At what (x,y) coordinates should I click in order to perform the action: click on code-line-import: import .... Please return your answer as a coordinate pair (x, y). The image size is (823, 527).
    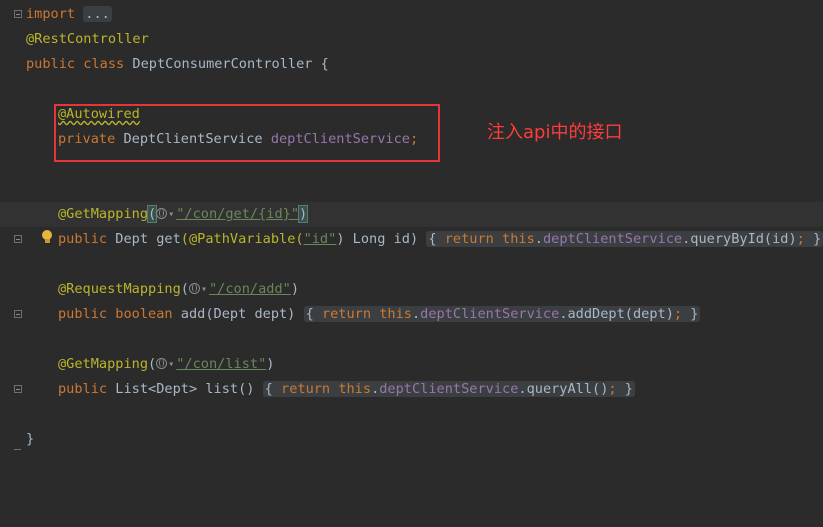
    Looking at the image, I should click on (411, 14).